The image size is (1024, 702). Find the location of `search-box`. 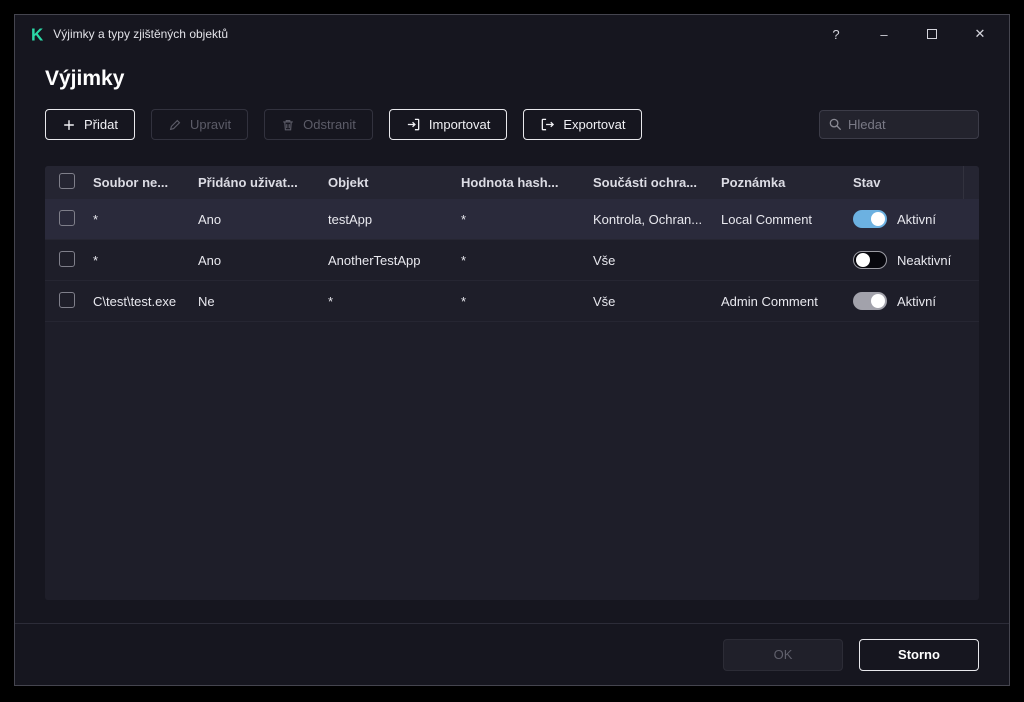

search-box is located at coordinates (899, 124).